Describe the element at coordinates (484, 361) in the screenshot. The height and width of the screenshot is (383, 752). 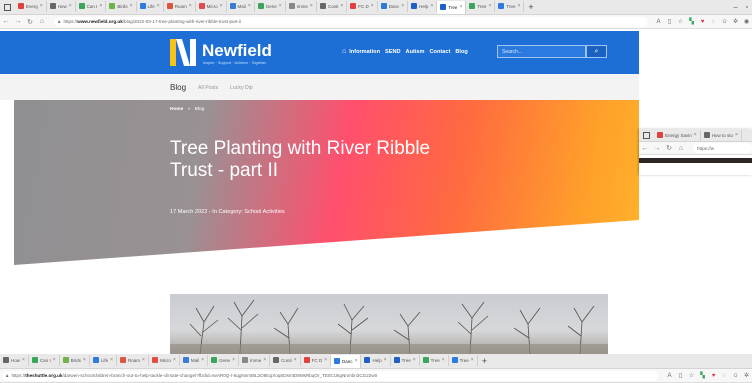
I see `bottom-new-tab-button: +` at that location.